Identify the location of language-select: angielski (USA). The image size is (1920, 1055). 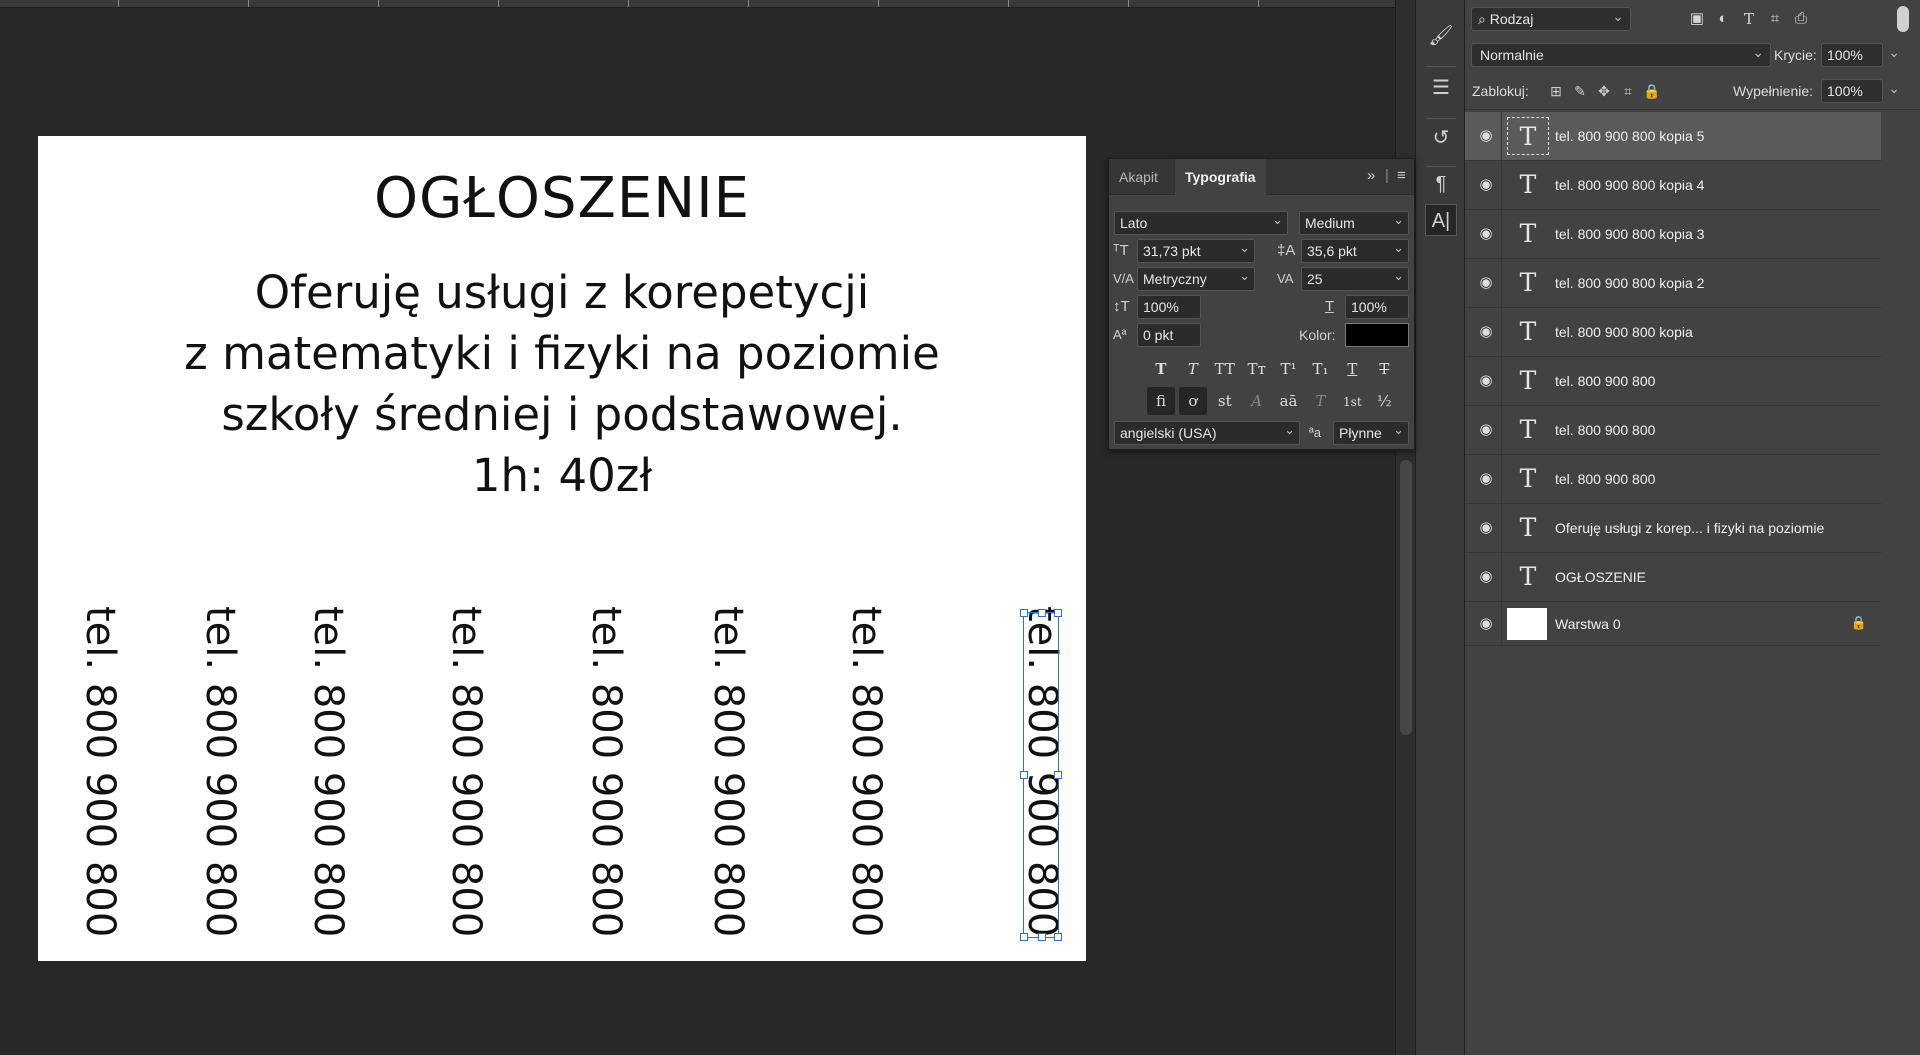
(1207, 432).